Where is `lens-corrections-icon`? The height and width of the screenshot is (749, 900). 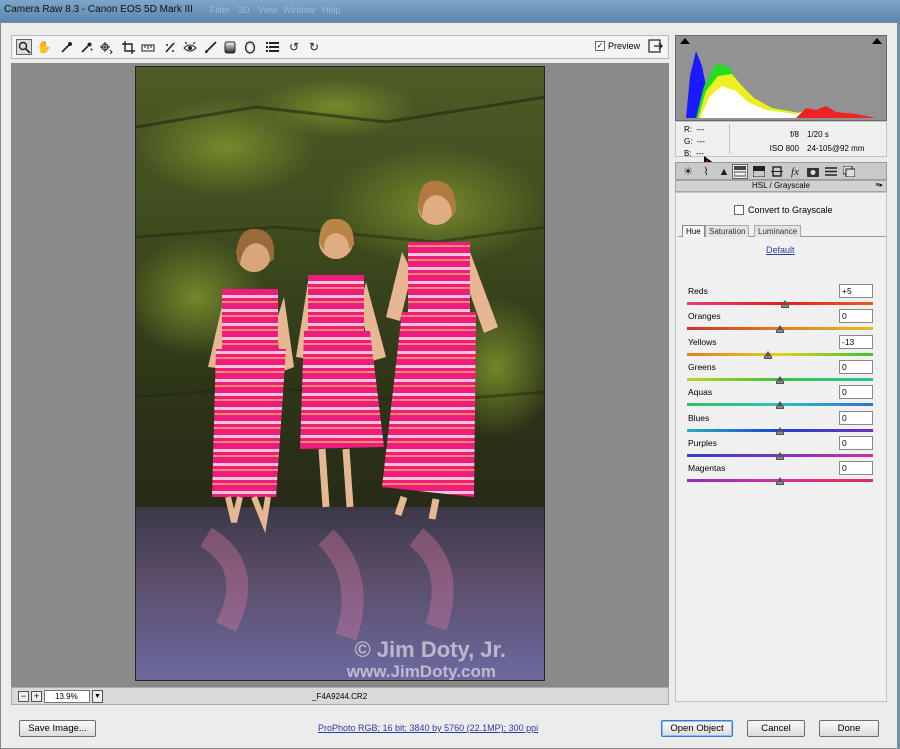 lens-corrections-icon is located at coordinates (777, 171).